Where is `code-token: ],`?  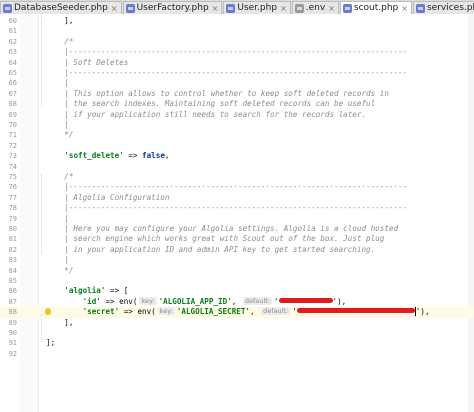 code-token: ], is located at coordinates (60, 20).